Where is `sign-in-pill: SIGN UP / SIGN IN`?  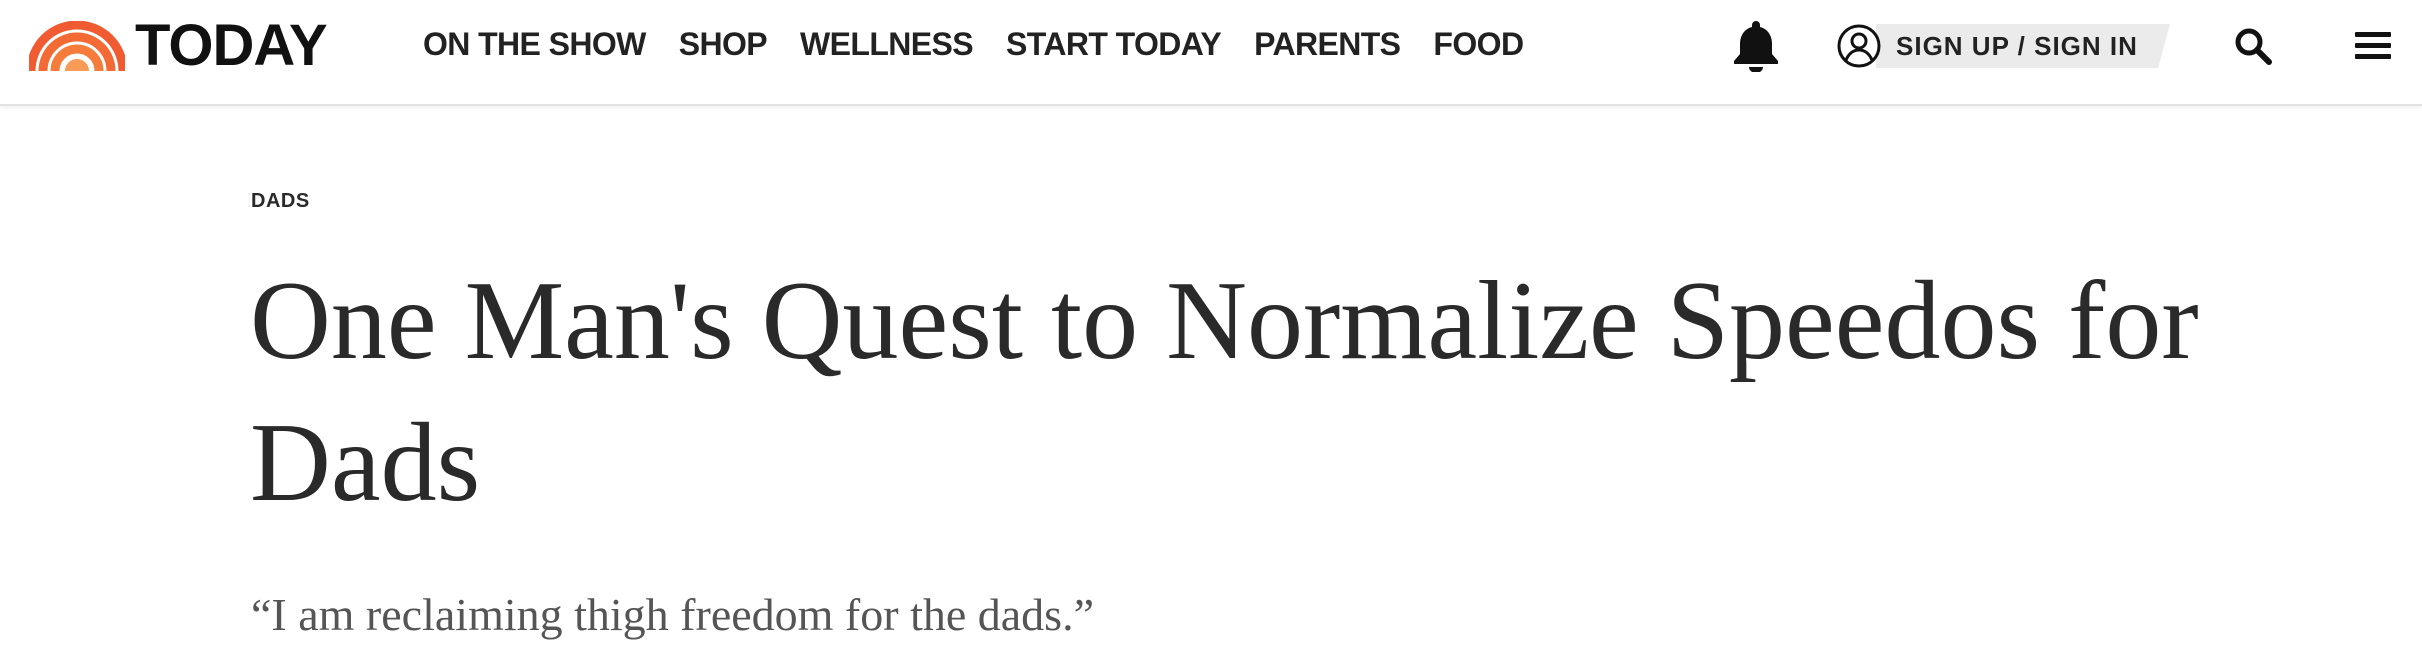 sign-in-pill: SIGN UP / SIGN IN is located at coordinates (2023, 46).